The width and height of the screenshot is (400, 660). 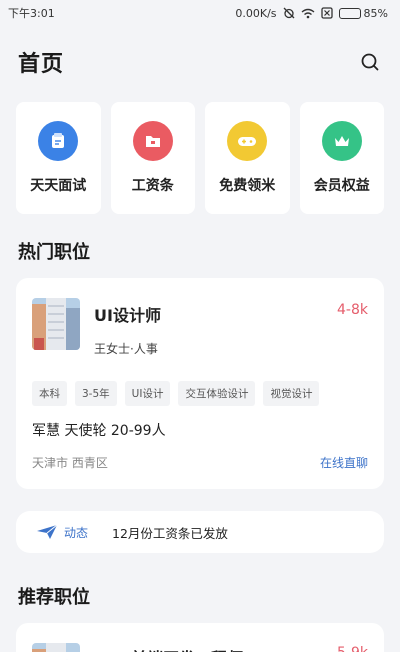 I want to click on battery-percent: 85%, so click(x=375, y=13).